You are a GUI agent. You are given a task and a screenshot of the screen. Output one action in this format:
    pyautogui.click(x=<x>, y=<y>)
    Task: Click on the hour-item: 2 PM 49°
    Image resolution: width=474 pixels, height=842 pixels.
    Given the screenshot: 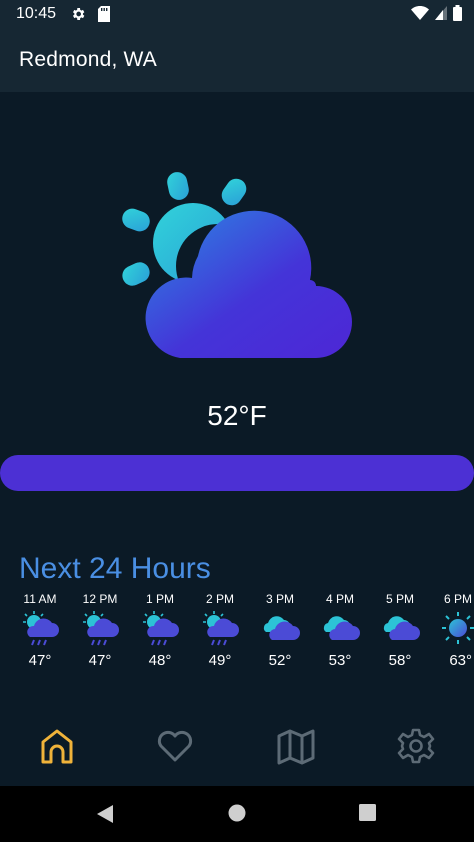 What is the action you would take?
    pyautogui.click(x=220, y=629)
    